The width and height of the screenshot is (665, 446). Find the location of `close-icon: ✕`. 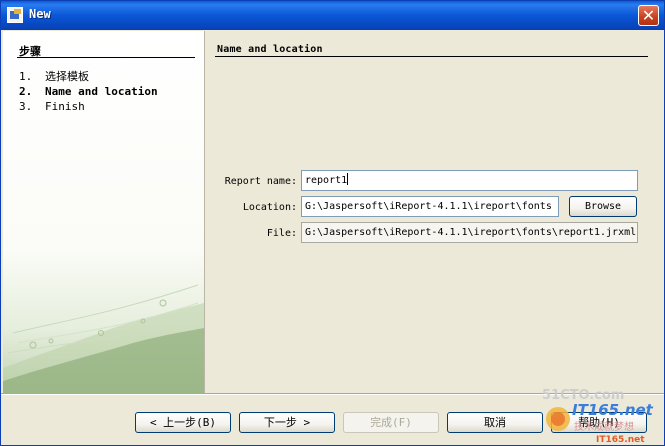

close-icon: ✕ is located at coordinates (648, 15).